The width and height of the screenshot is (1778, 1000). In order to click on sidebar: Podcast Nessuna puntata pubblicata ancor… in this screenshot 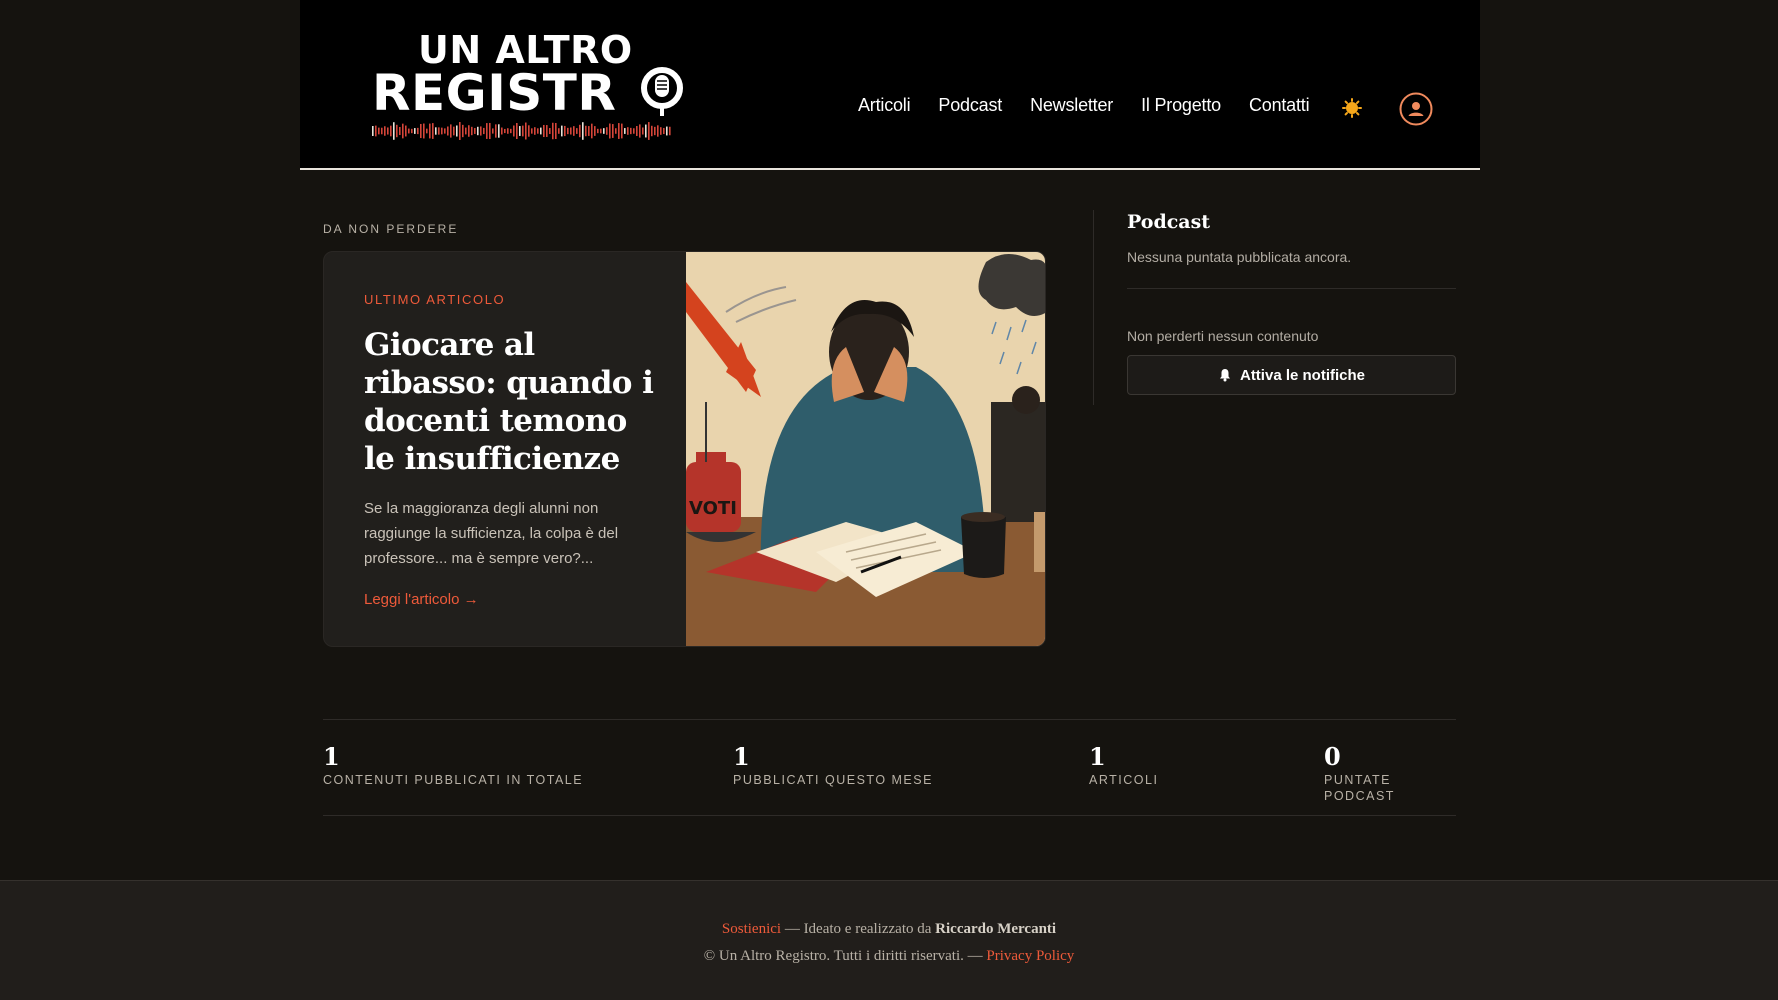, I will do `click(1291, 302)`.